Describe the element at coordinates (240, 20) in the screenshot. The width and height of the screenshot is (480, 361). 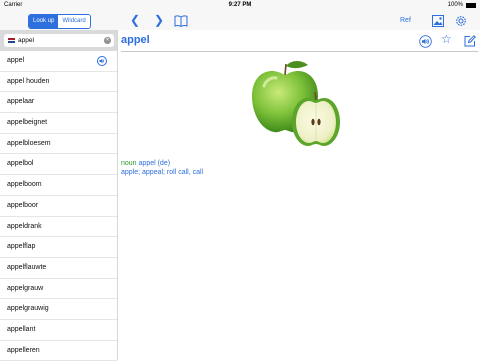
I see `toolbar: Look up Wildcard ❮ ❯ Ref` at that location.